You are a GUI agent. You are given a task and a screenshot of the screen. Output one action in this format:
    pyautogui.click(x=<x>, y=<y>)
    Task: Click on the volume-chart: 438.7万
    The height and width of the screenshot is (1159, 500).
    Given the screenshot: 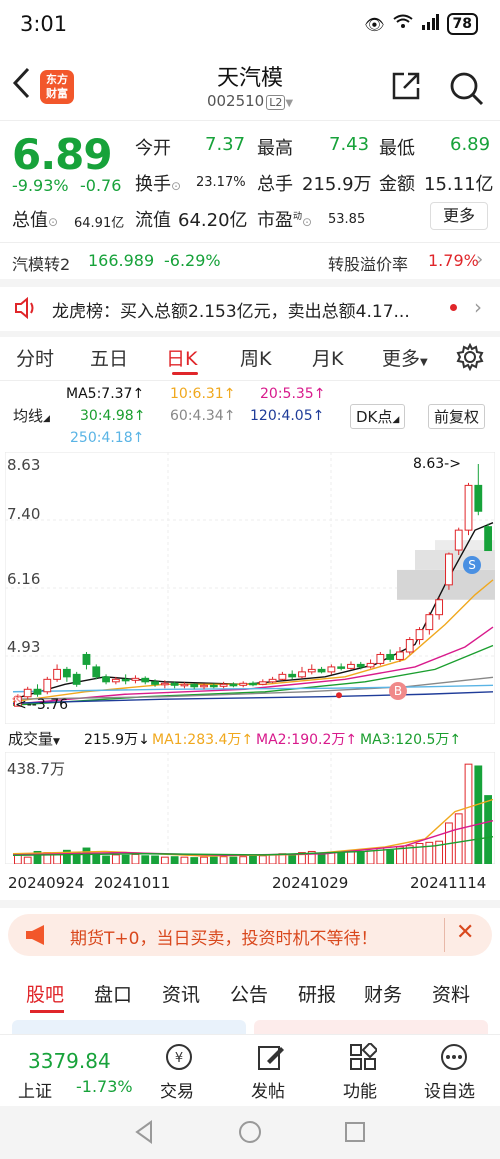 What is the action you would take?
    pyautogui.click(x=250, y=808)
    